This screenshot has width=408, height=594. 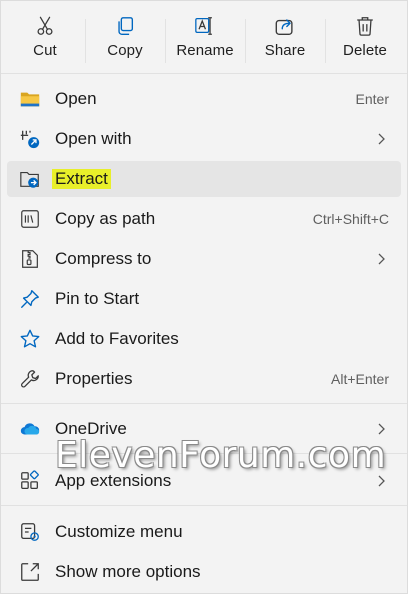 I want to click on shortcut-text: Alt+Enter, so click(x=360, y=379).